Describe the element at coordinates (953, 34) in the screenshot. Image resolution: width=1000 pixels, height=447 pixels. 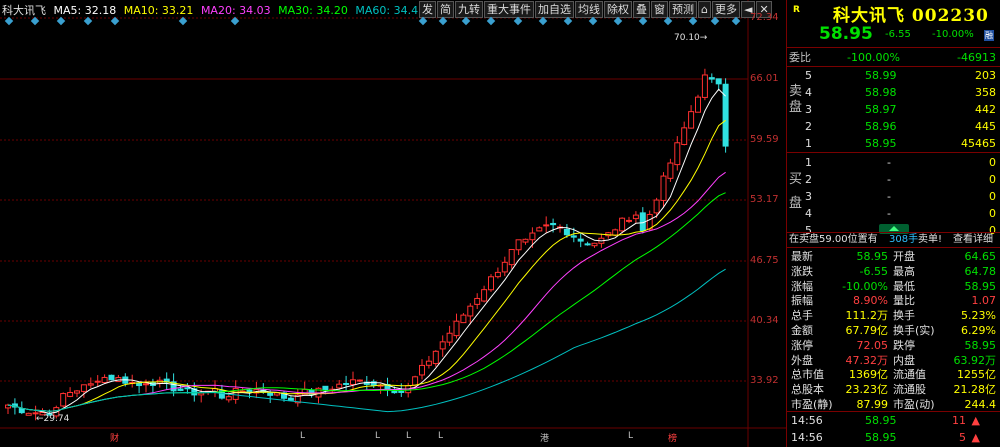
I see `price-change-pct: -10.00%` at that location.